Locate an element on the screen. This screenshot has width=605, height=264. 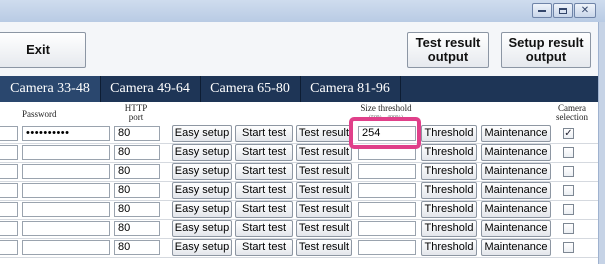
password-header: Password is located at coordinates (39, 114).